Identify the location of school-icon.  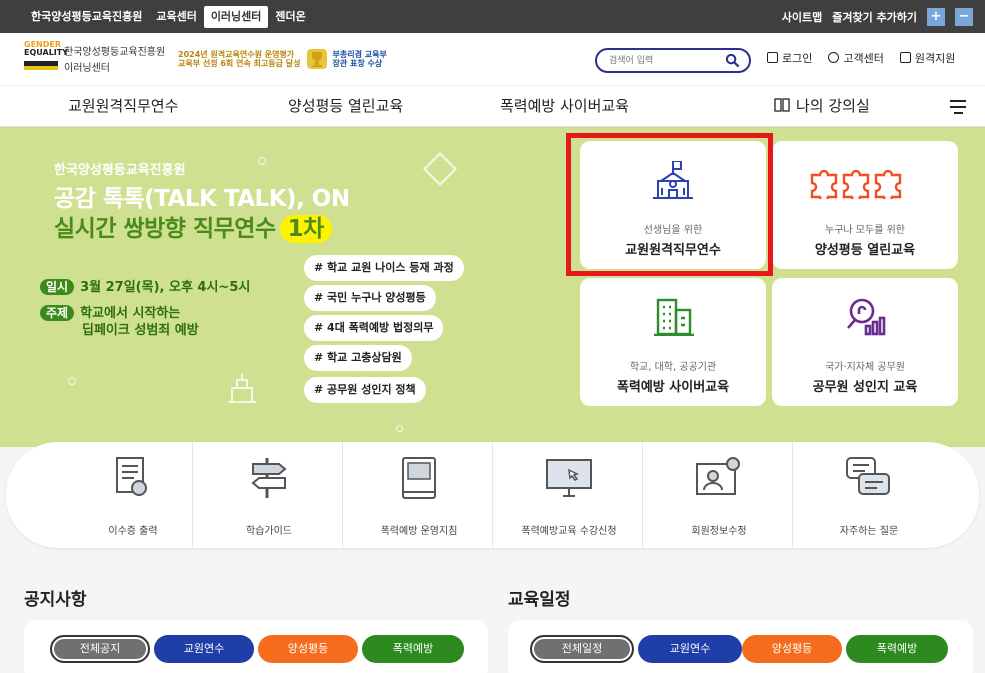
(673, 180).